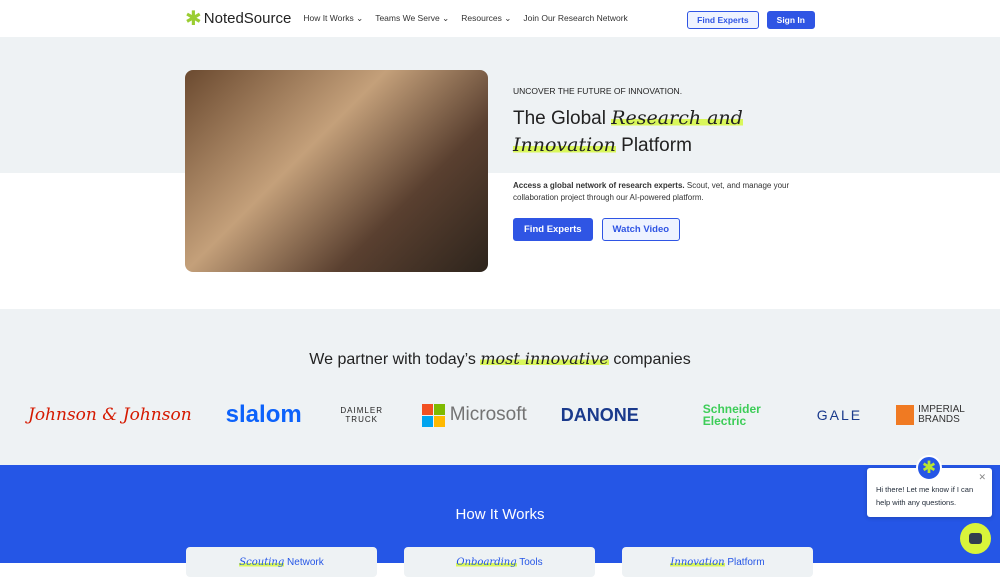  What do you see at coordinates (433, 415) in the screenshot?
I see `microsoft-icon` at bounding box center [433, 415].